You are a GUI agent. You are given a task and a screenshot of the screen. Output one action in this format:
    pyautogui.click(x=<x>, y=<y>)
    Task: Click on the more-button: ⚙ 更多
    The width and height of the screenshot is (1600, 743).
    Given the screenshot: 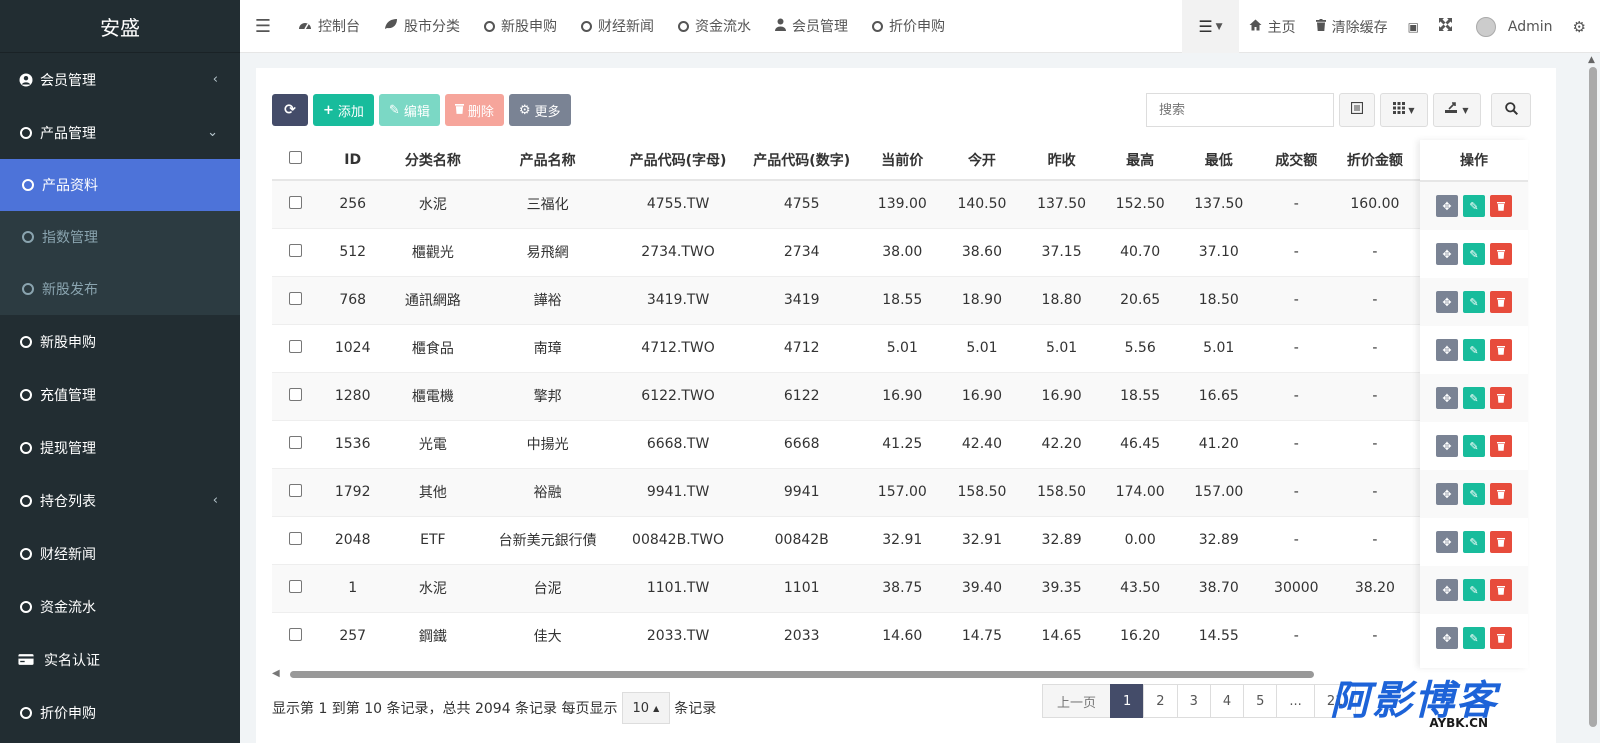 What is the action you would take?
    pyautogui.click(x=539, y=110)
    